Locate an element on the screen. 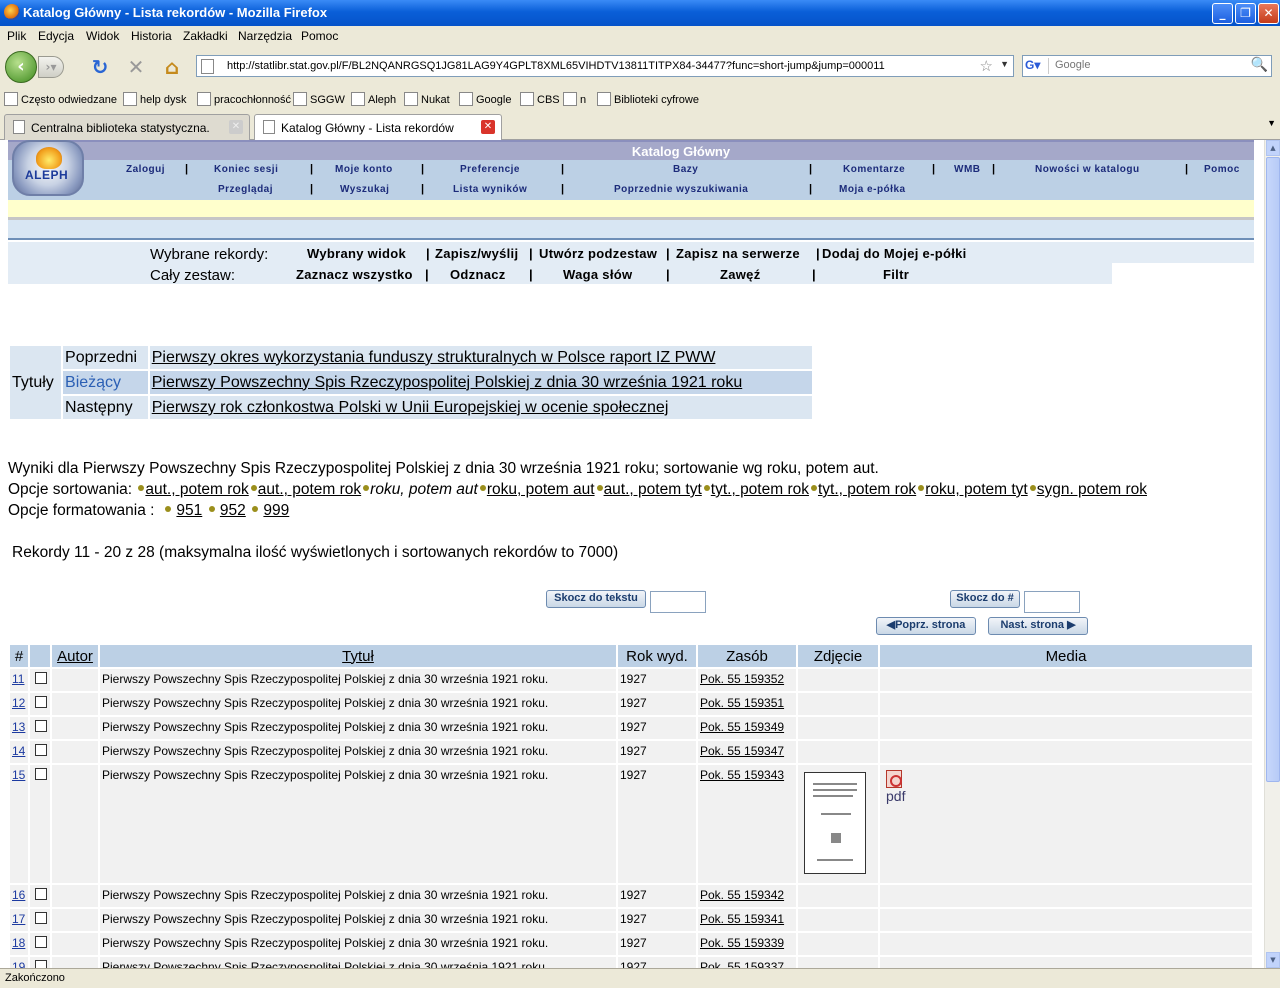 Image resolution: width=1280 pixels, height=988 pixels. nav-zaloguj: Zaloguj is located at coordinates (145, 169).